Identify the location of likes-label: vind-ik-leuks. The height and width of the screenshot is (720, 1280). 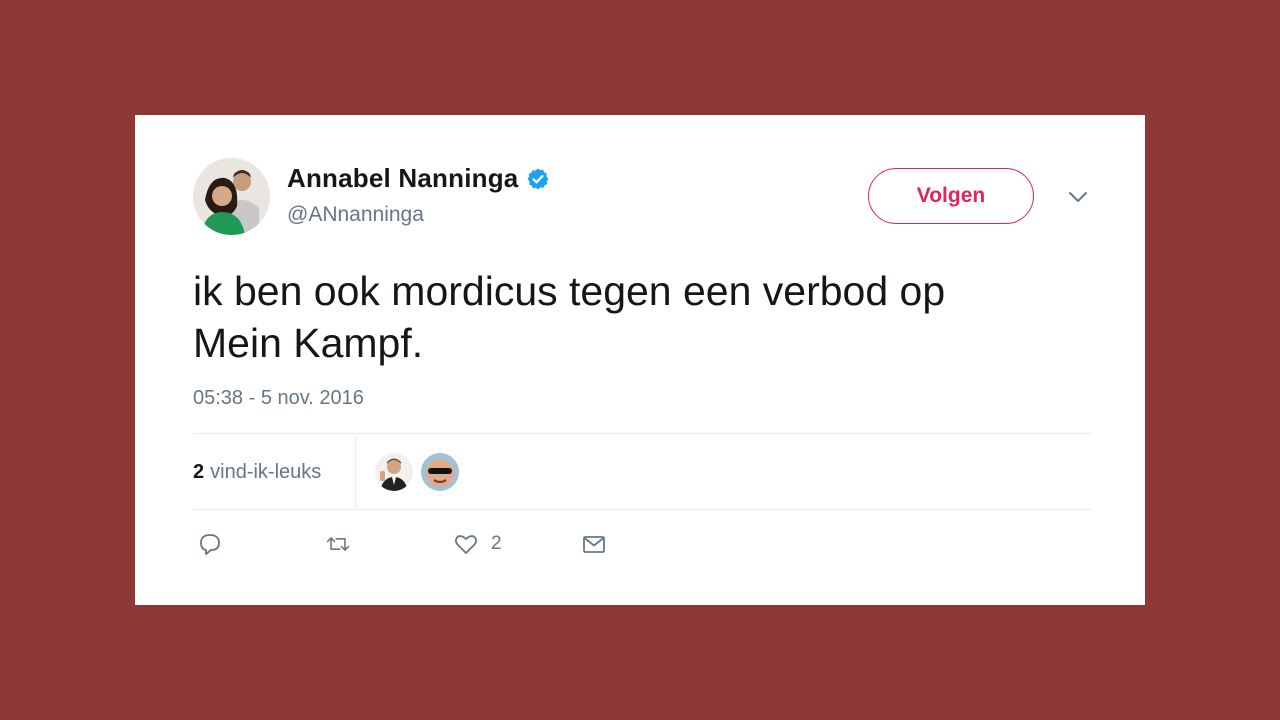
(266, 471).